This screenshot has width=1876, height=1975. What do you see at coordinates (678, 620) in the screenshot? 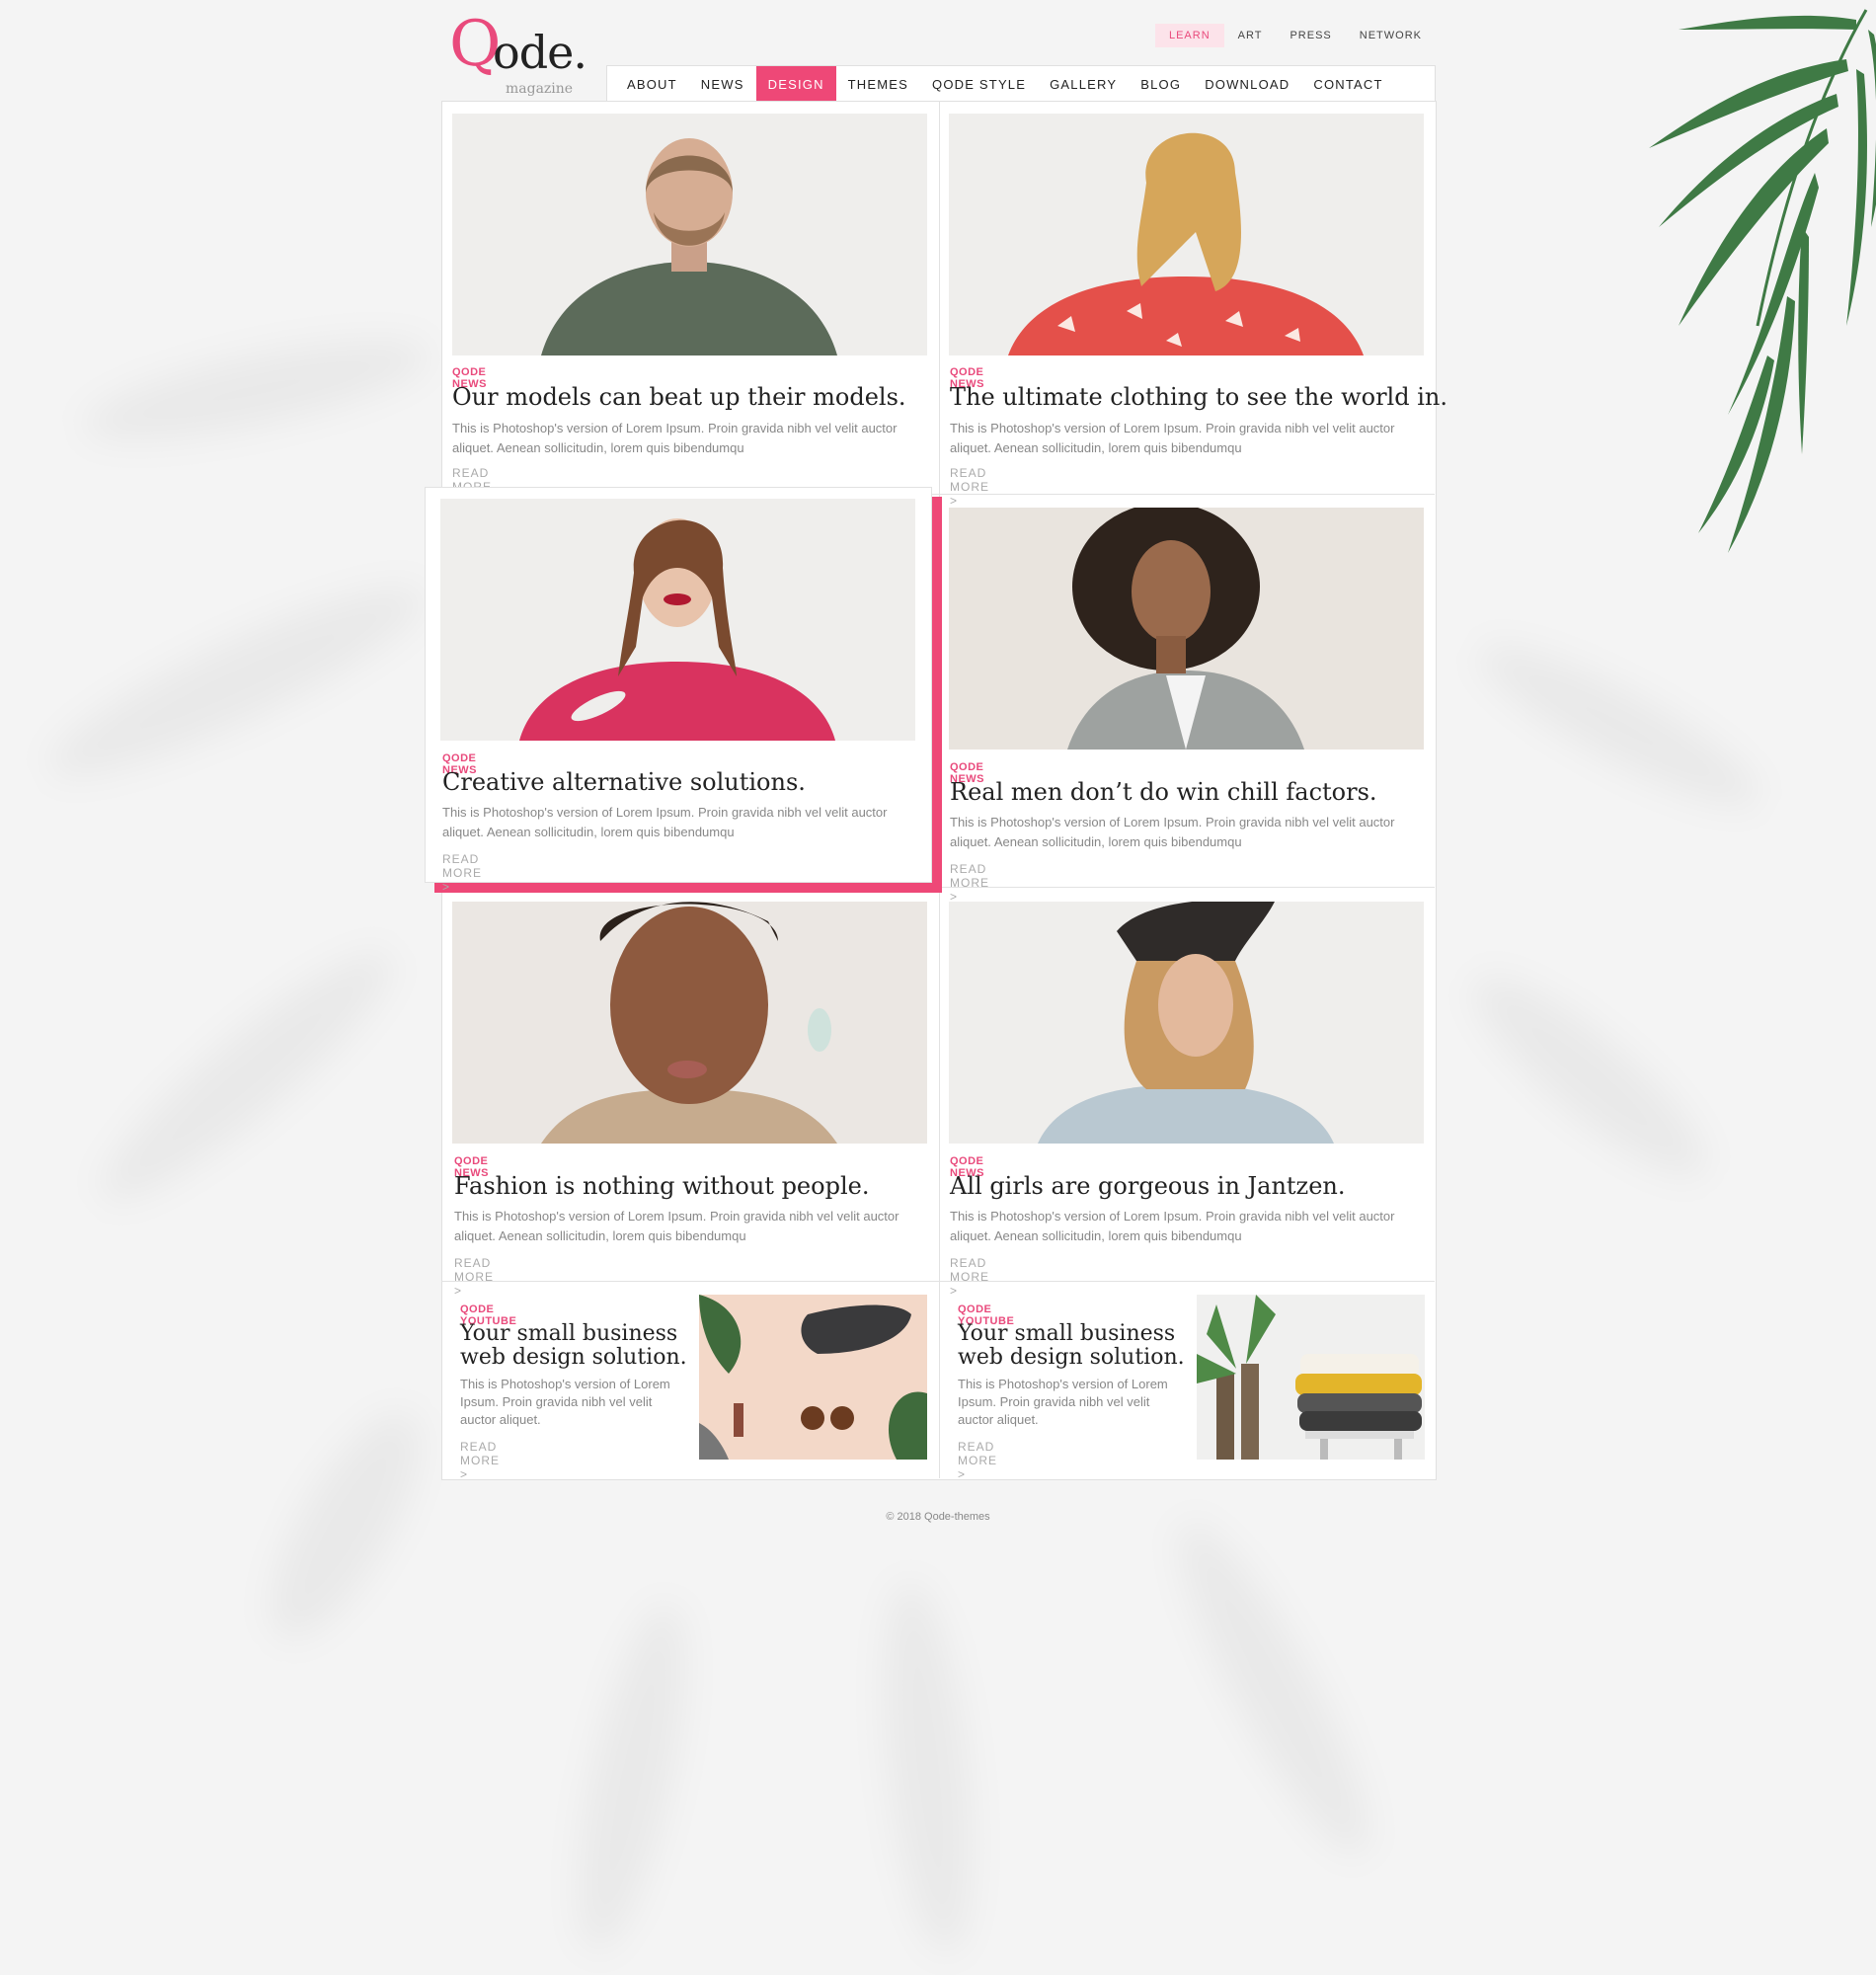
I see `post-image-woman-pink` at bounding box center [678, 620].